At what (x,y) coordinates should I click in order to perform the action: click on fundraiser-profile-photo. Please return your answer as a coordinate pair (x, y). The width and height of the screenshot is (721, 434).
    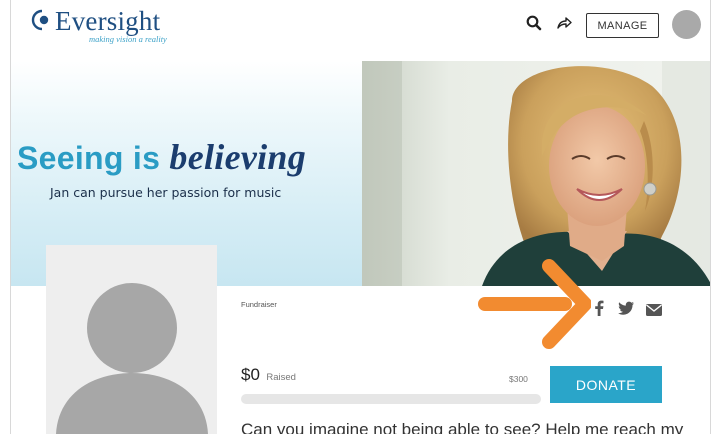
    Looking at the image, I should click on (131, 339).